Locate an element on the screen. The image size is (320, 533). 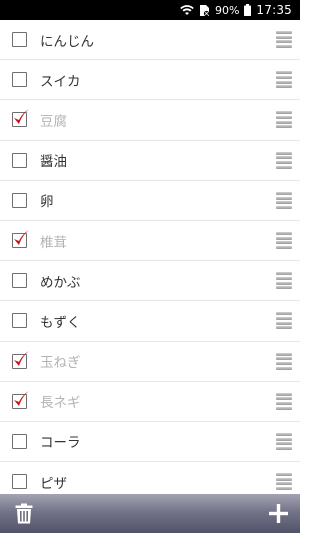
list-item: にんじん is located at coordinates (150, 40).